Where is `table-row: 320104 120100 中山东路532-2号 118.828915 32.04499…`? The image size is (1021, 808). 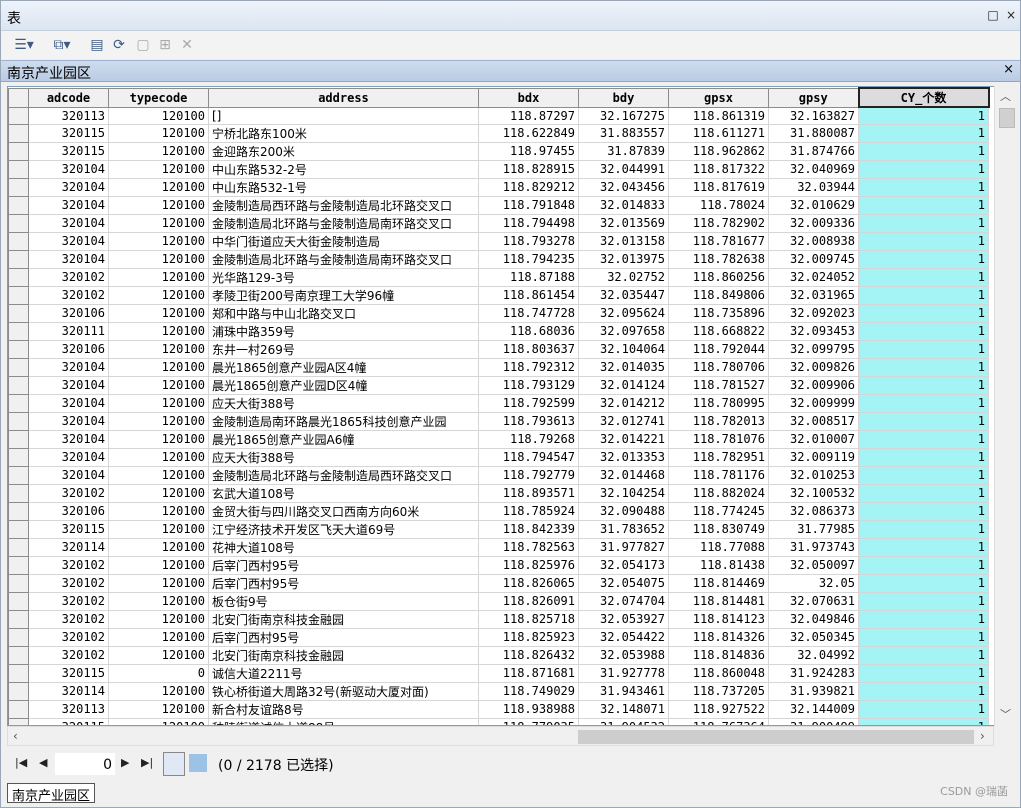 table-row: 320104 120100 中山东路532-2号 118.828915 32.04499… is located at coordinates (498, 169).